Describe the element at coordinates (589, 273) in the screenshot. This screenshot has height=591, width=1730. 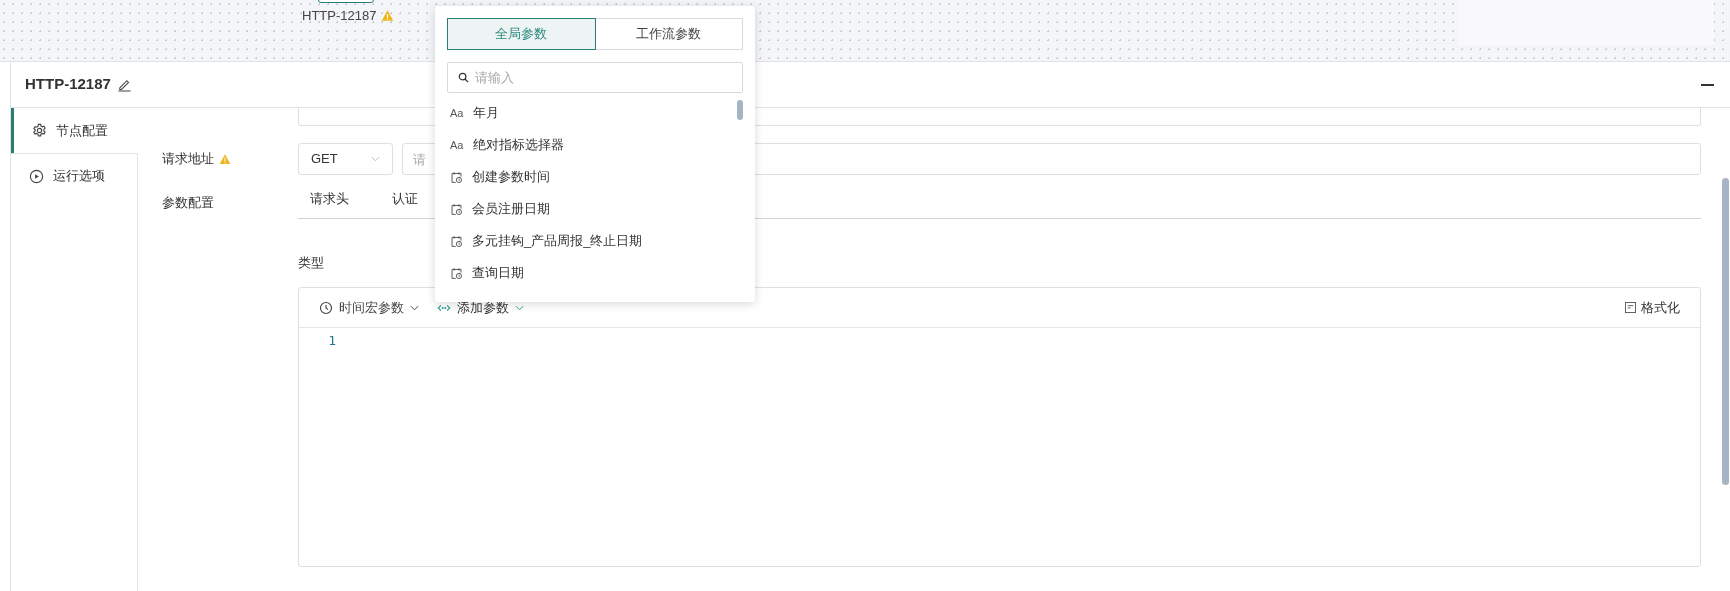
I see `parameter-item: 查询日期` at that location.